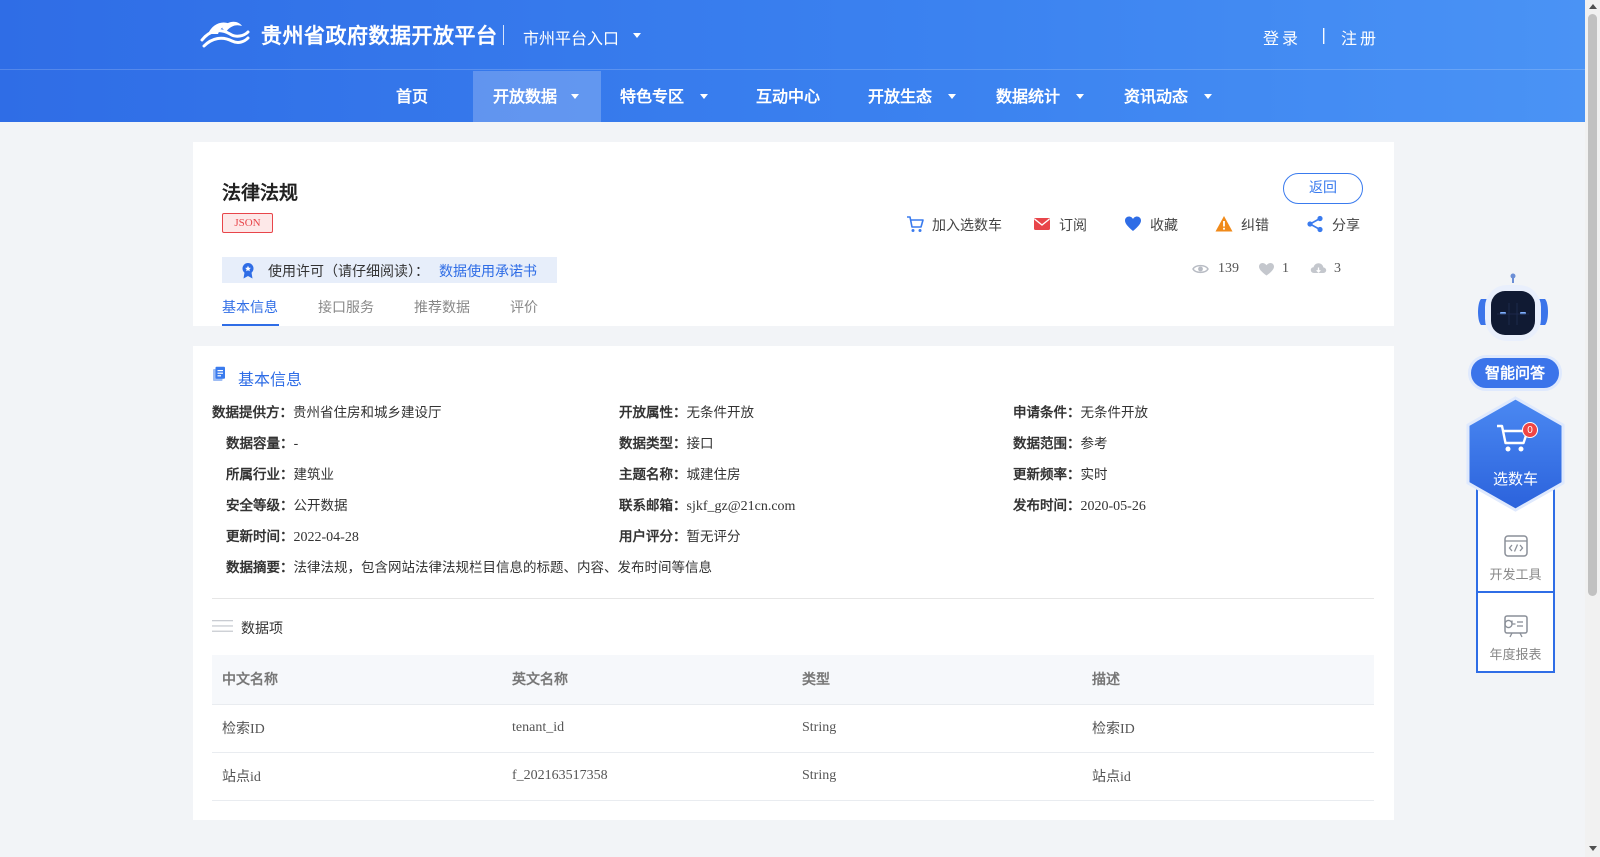 The height and width of the screenshot is (857, 1600). What do you see at coordinates (1515, 454) in the screenshot?
I see `selection-cart-button` at bounding box center [1515, 454].